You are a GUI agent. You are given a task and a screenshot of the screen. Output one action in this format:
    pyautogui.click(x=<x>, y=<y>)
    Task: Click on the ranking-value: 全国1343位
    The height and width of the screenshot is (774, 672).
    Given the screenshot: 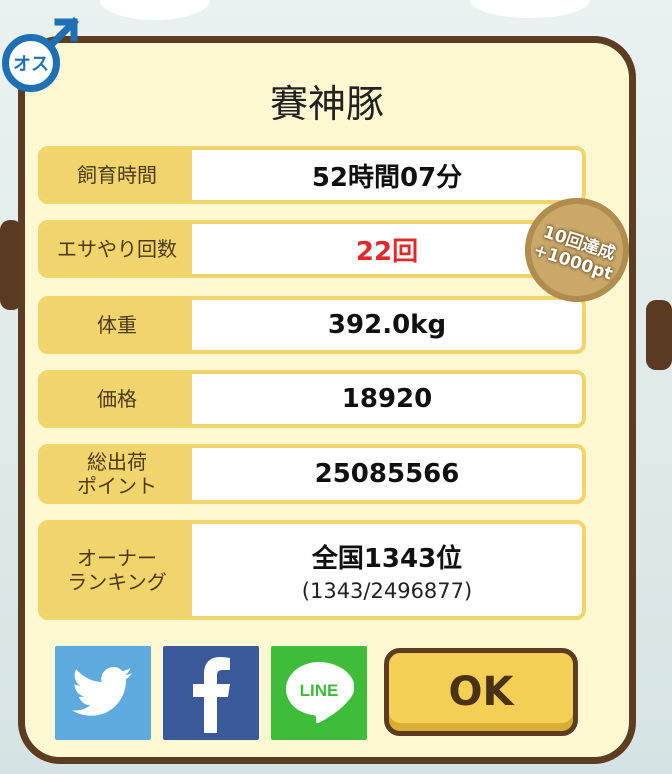 What is the action you would take?
    pyautogui.click(x=387, y=558)
    